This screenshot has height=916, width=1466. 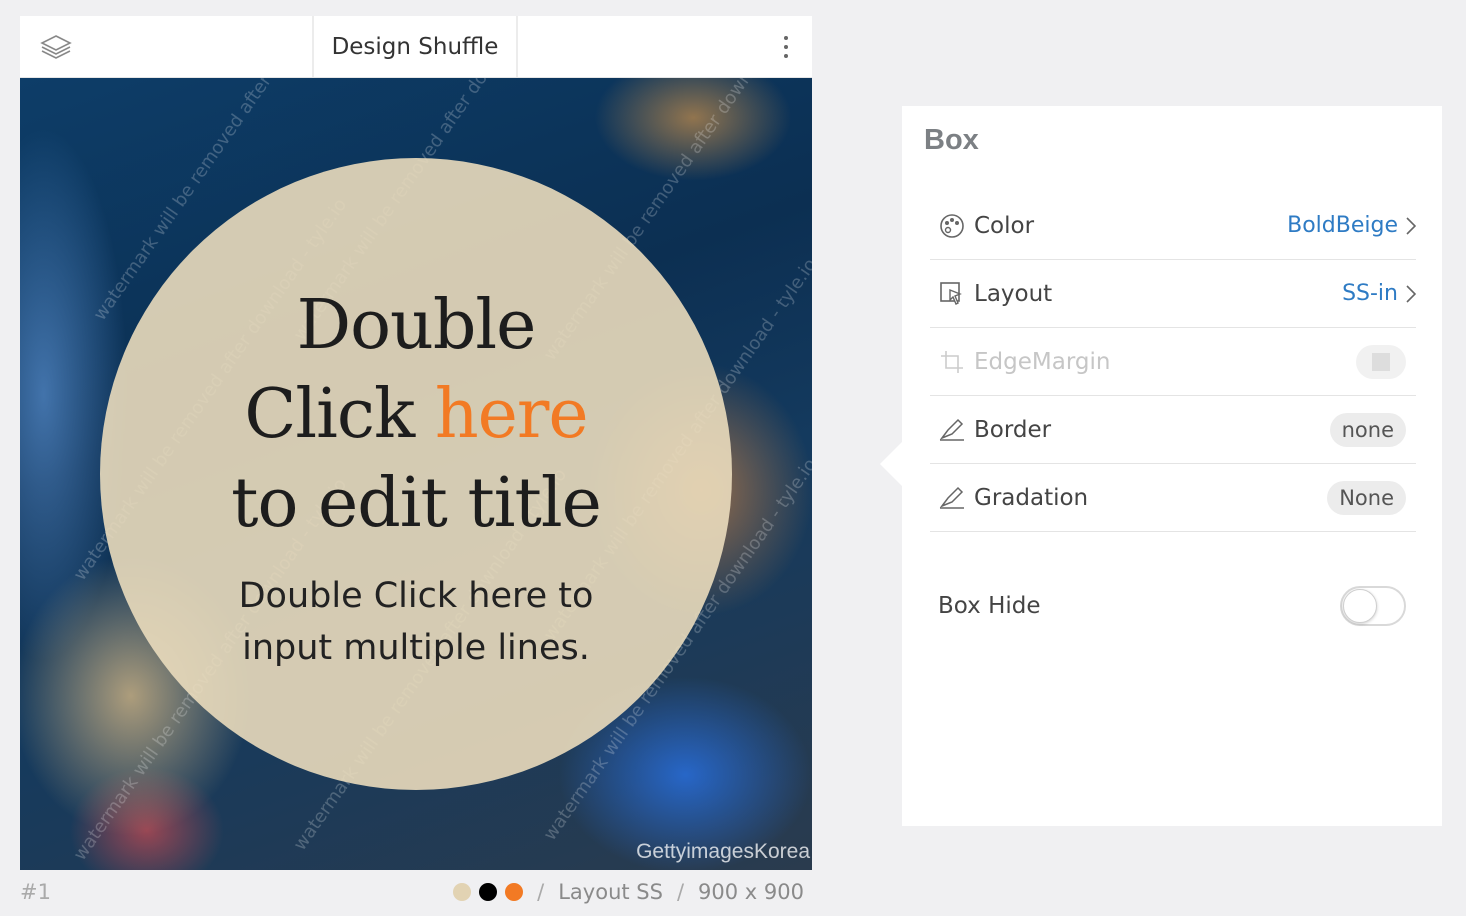 I want to click on subtitle-line: input multiple lines., so click(x=416, y=647).